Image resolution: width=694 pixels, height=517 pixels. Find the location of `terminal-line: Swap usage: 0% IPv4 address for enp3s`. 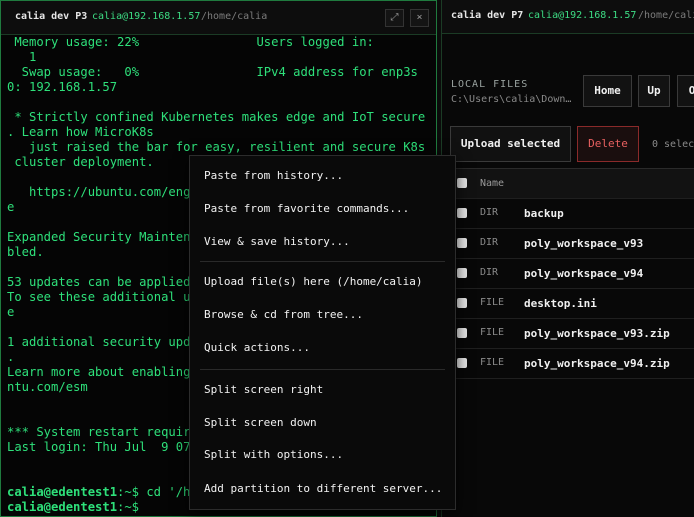

terminal-line: Swap usage: 0% IPv4 address for enp3s is located at coordinates (212, 72).